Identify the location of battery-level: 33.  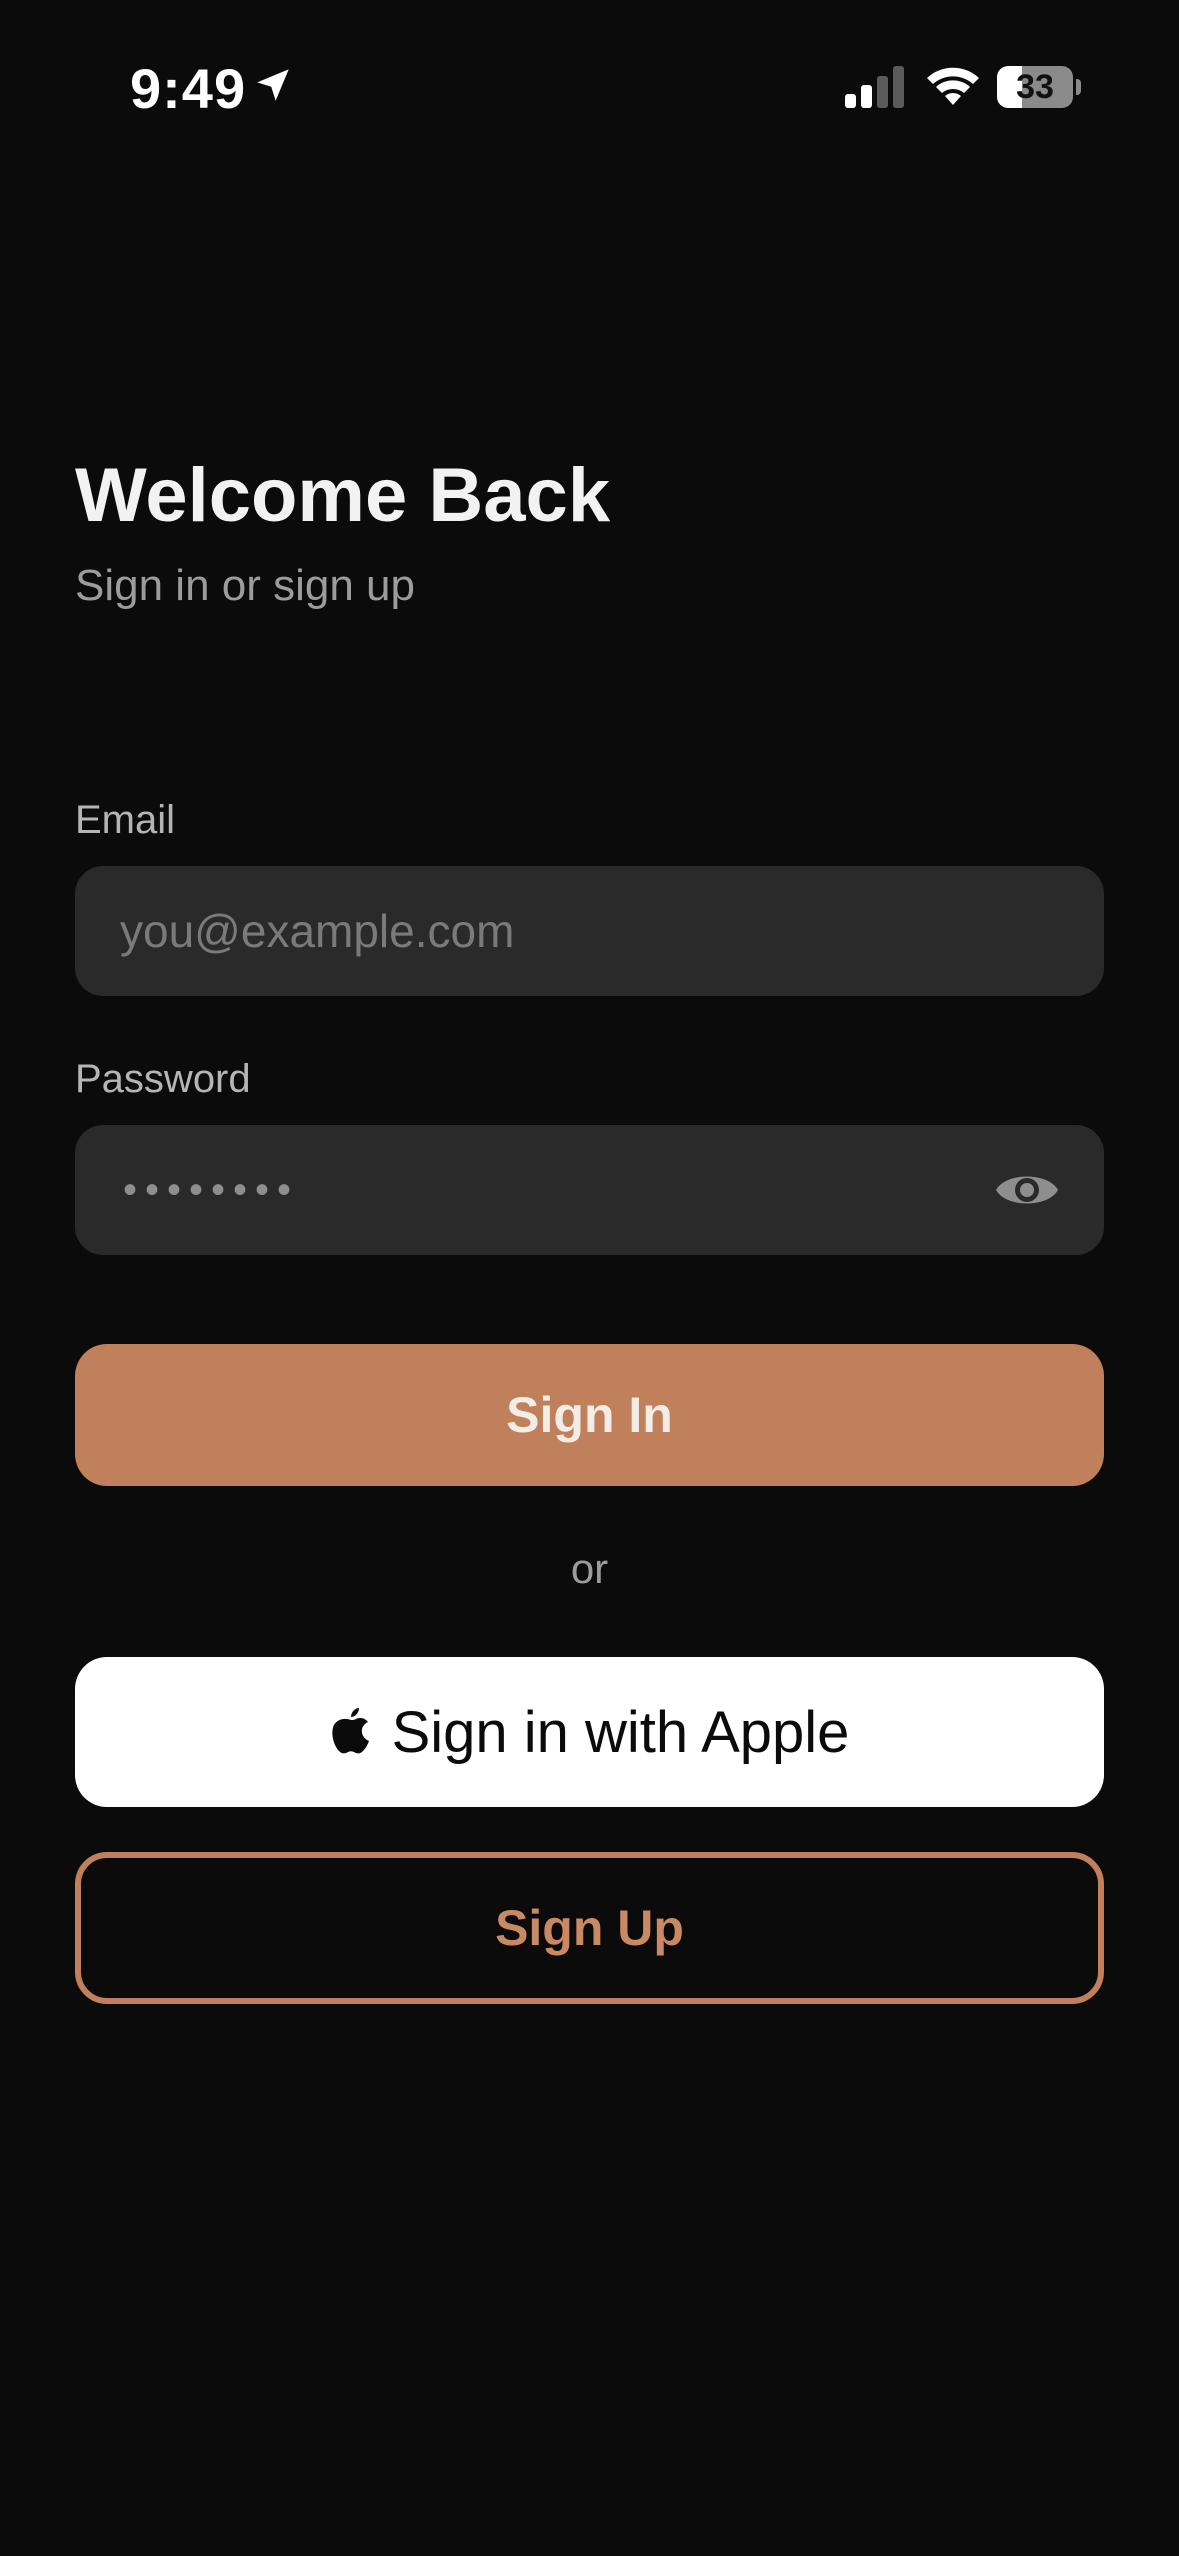
(1035, 87).